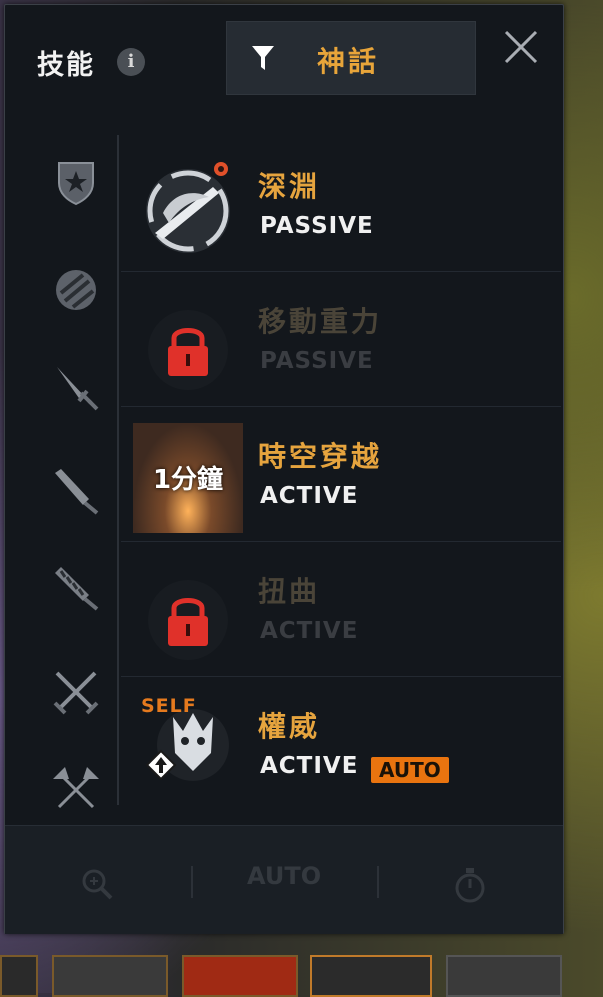 The height and width of the screenshot is (997, 603). Describe the element at coordinates (410, 770) in the screenshot. I see `auto-badge: AUTO` at that location.